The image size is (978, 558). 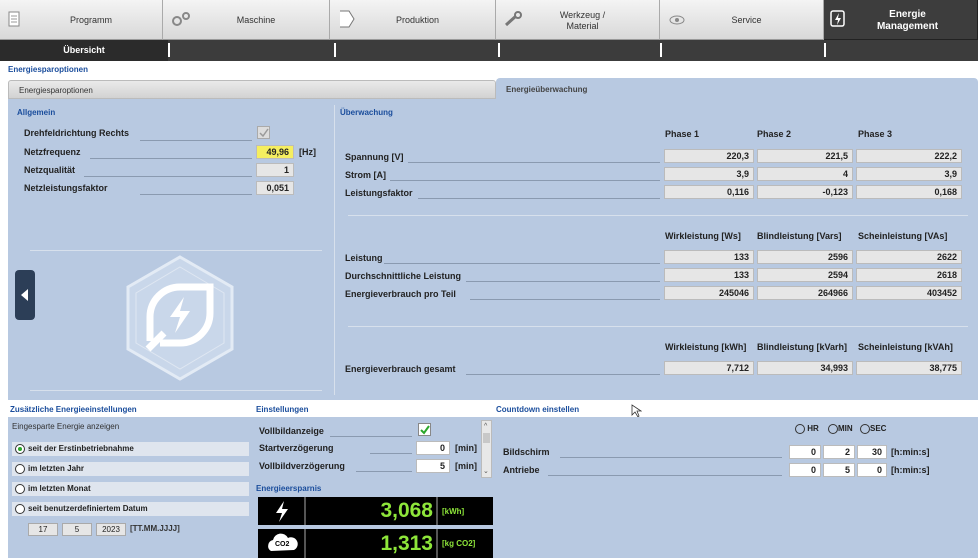 I want to click on cursor-icon, so click(x=636, y=411).